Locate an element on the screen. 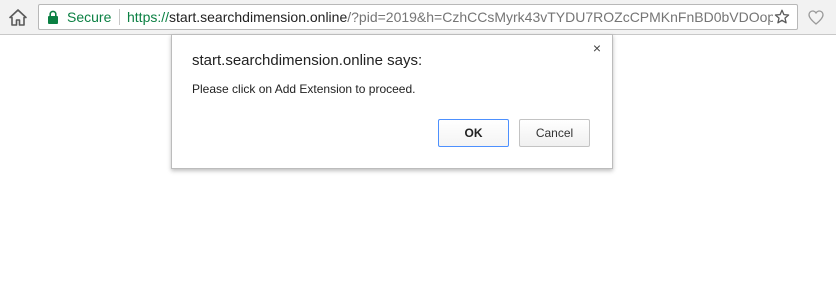 This screenshot has height=286, width=836. dialog-title: start.searchdimension.online says: is located at coordinates (307, 60).